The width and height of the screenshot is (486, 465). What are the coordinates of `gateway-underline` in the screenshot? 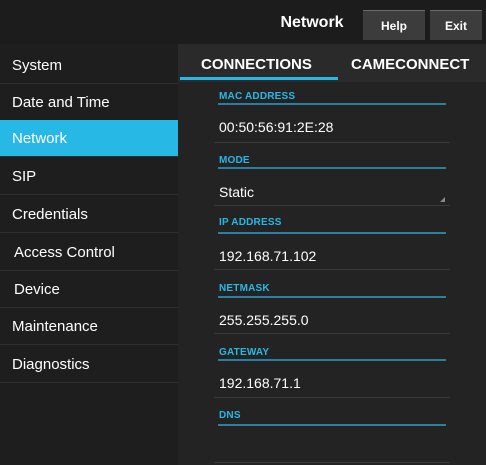 It's located at (332, 397).